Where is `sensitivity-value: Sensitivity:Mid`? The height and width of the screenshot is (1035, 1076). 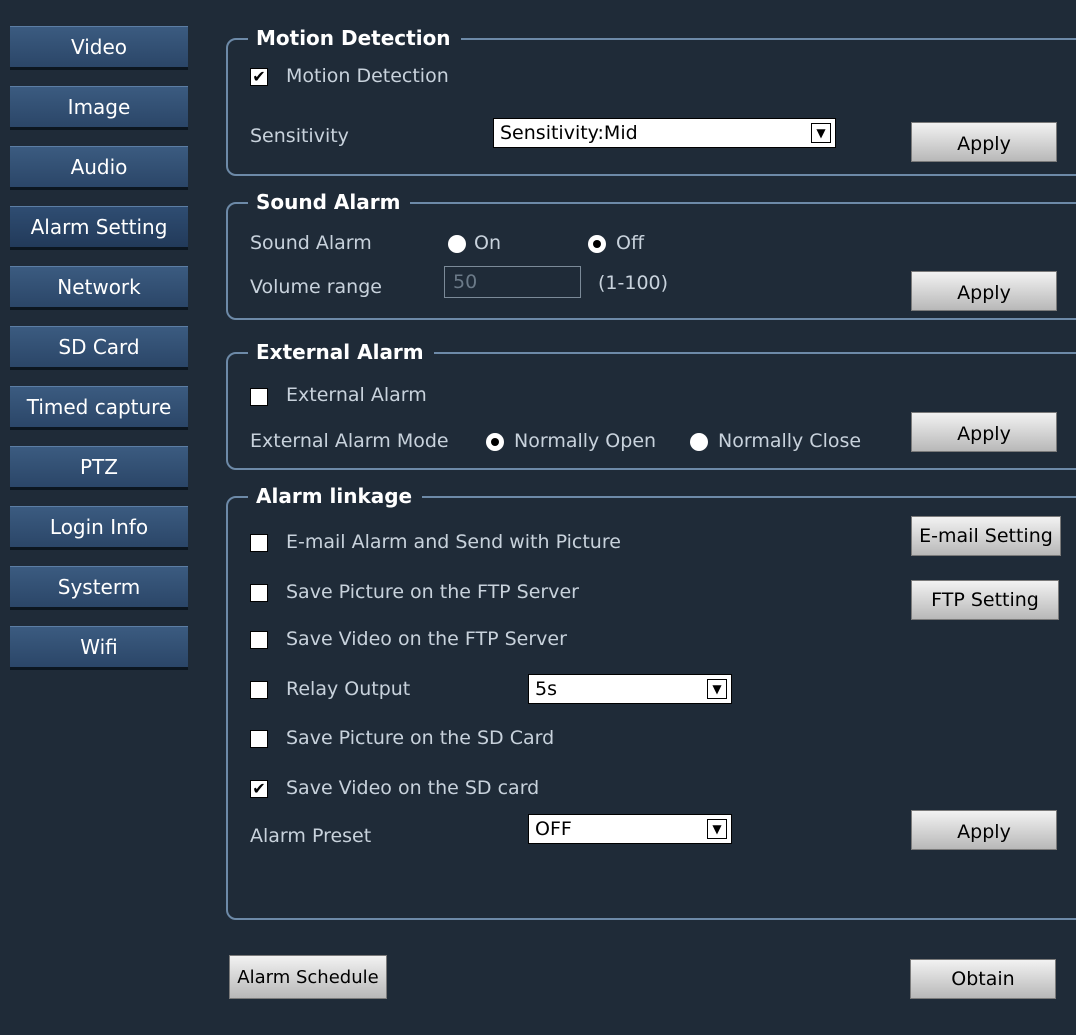 sensitivity-value: Sensitivity:Mid is located at coordinates (569, 133).